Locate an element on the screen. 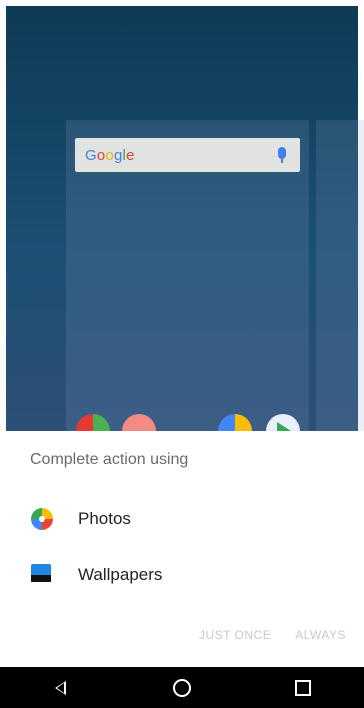  wallpapers-icon is located at coordinates (42, 575).